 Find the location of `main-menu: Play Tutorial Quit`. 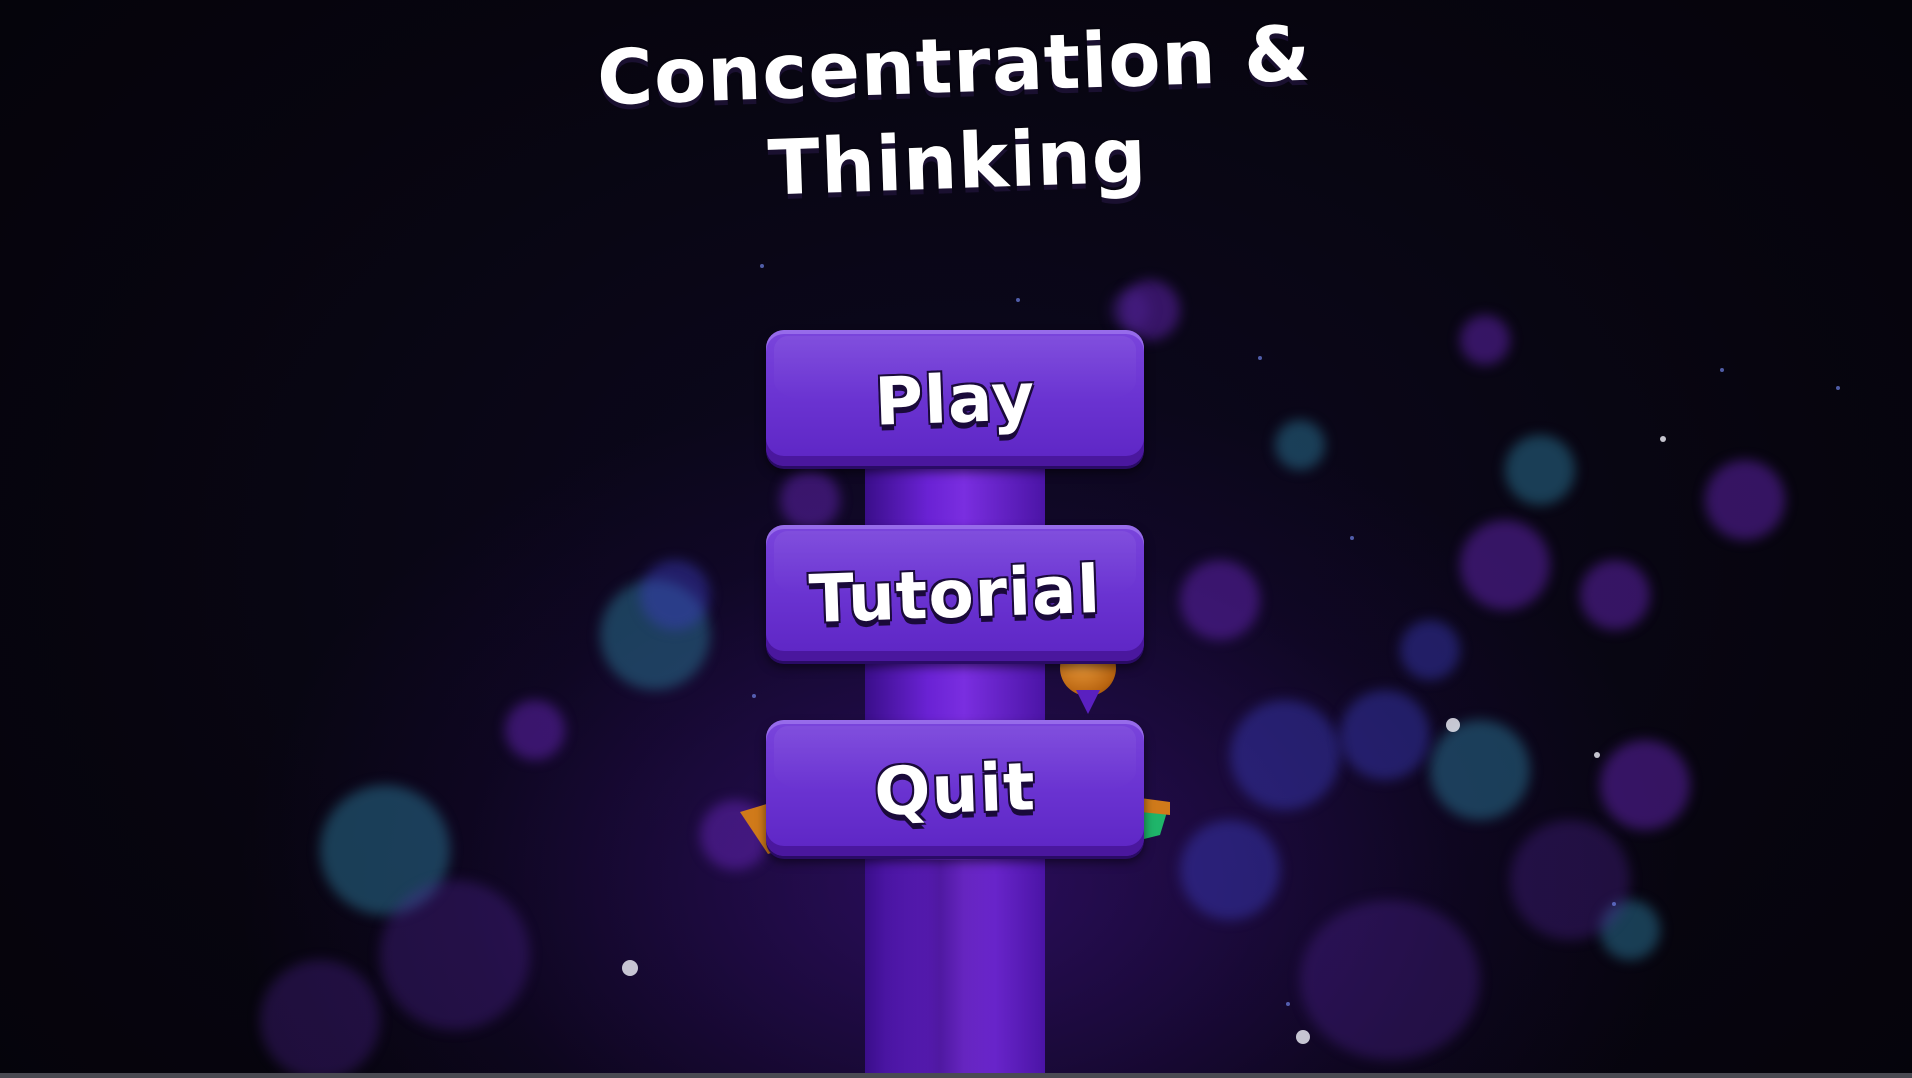

main-menu: Play Tutorial Quit is located at coordinates (955, 622).